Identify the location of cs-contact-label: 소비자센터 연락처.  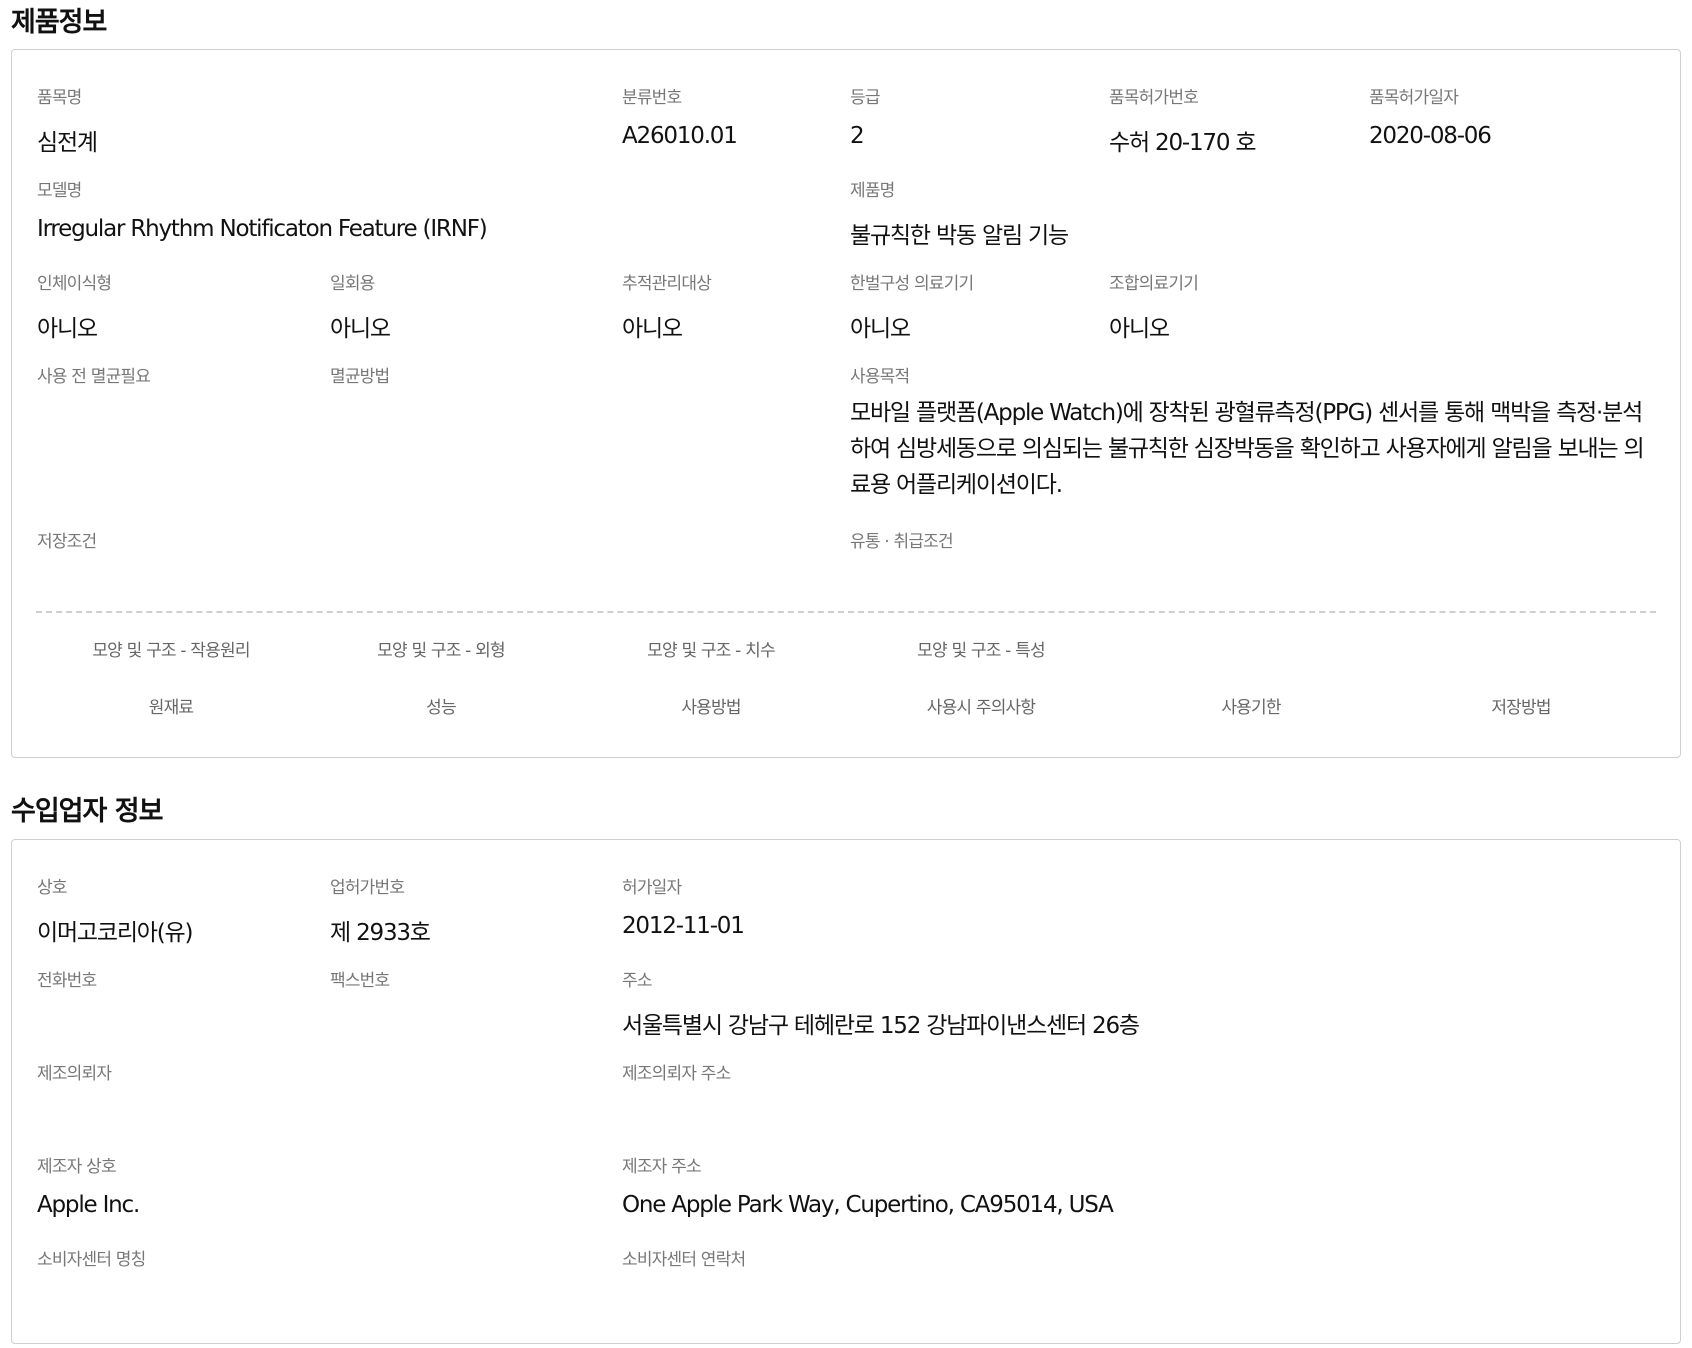
(684, 1260).